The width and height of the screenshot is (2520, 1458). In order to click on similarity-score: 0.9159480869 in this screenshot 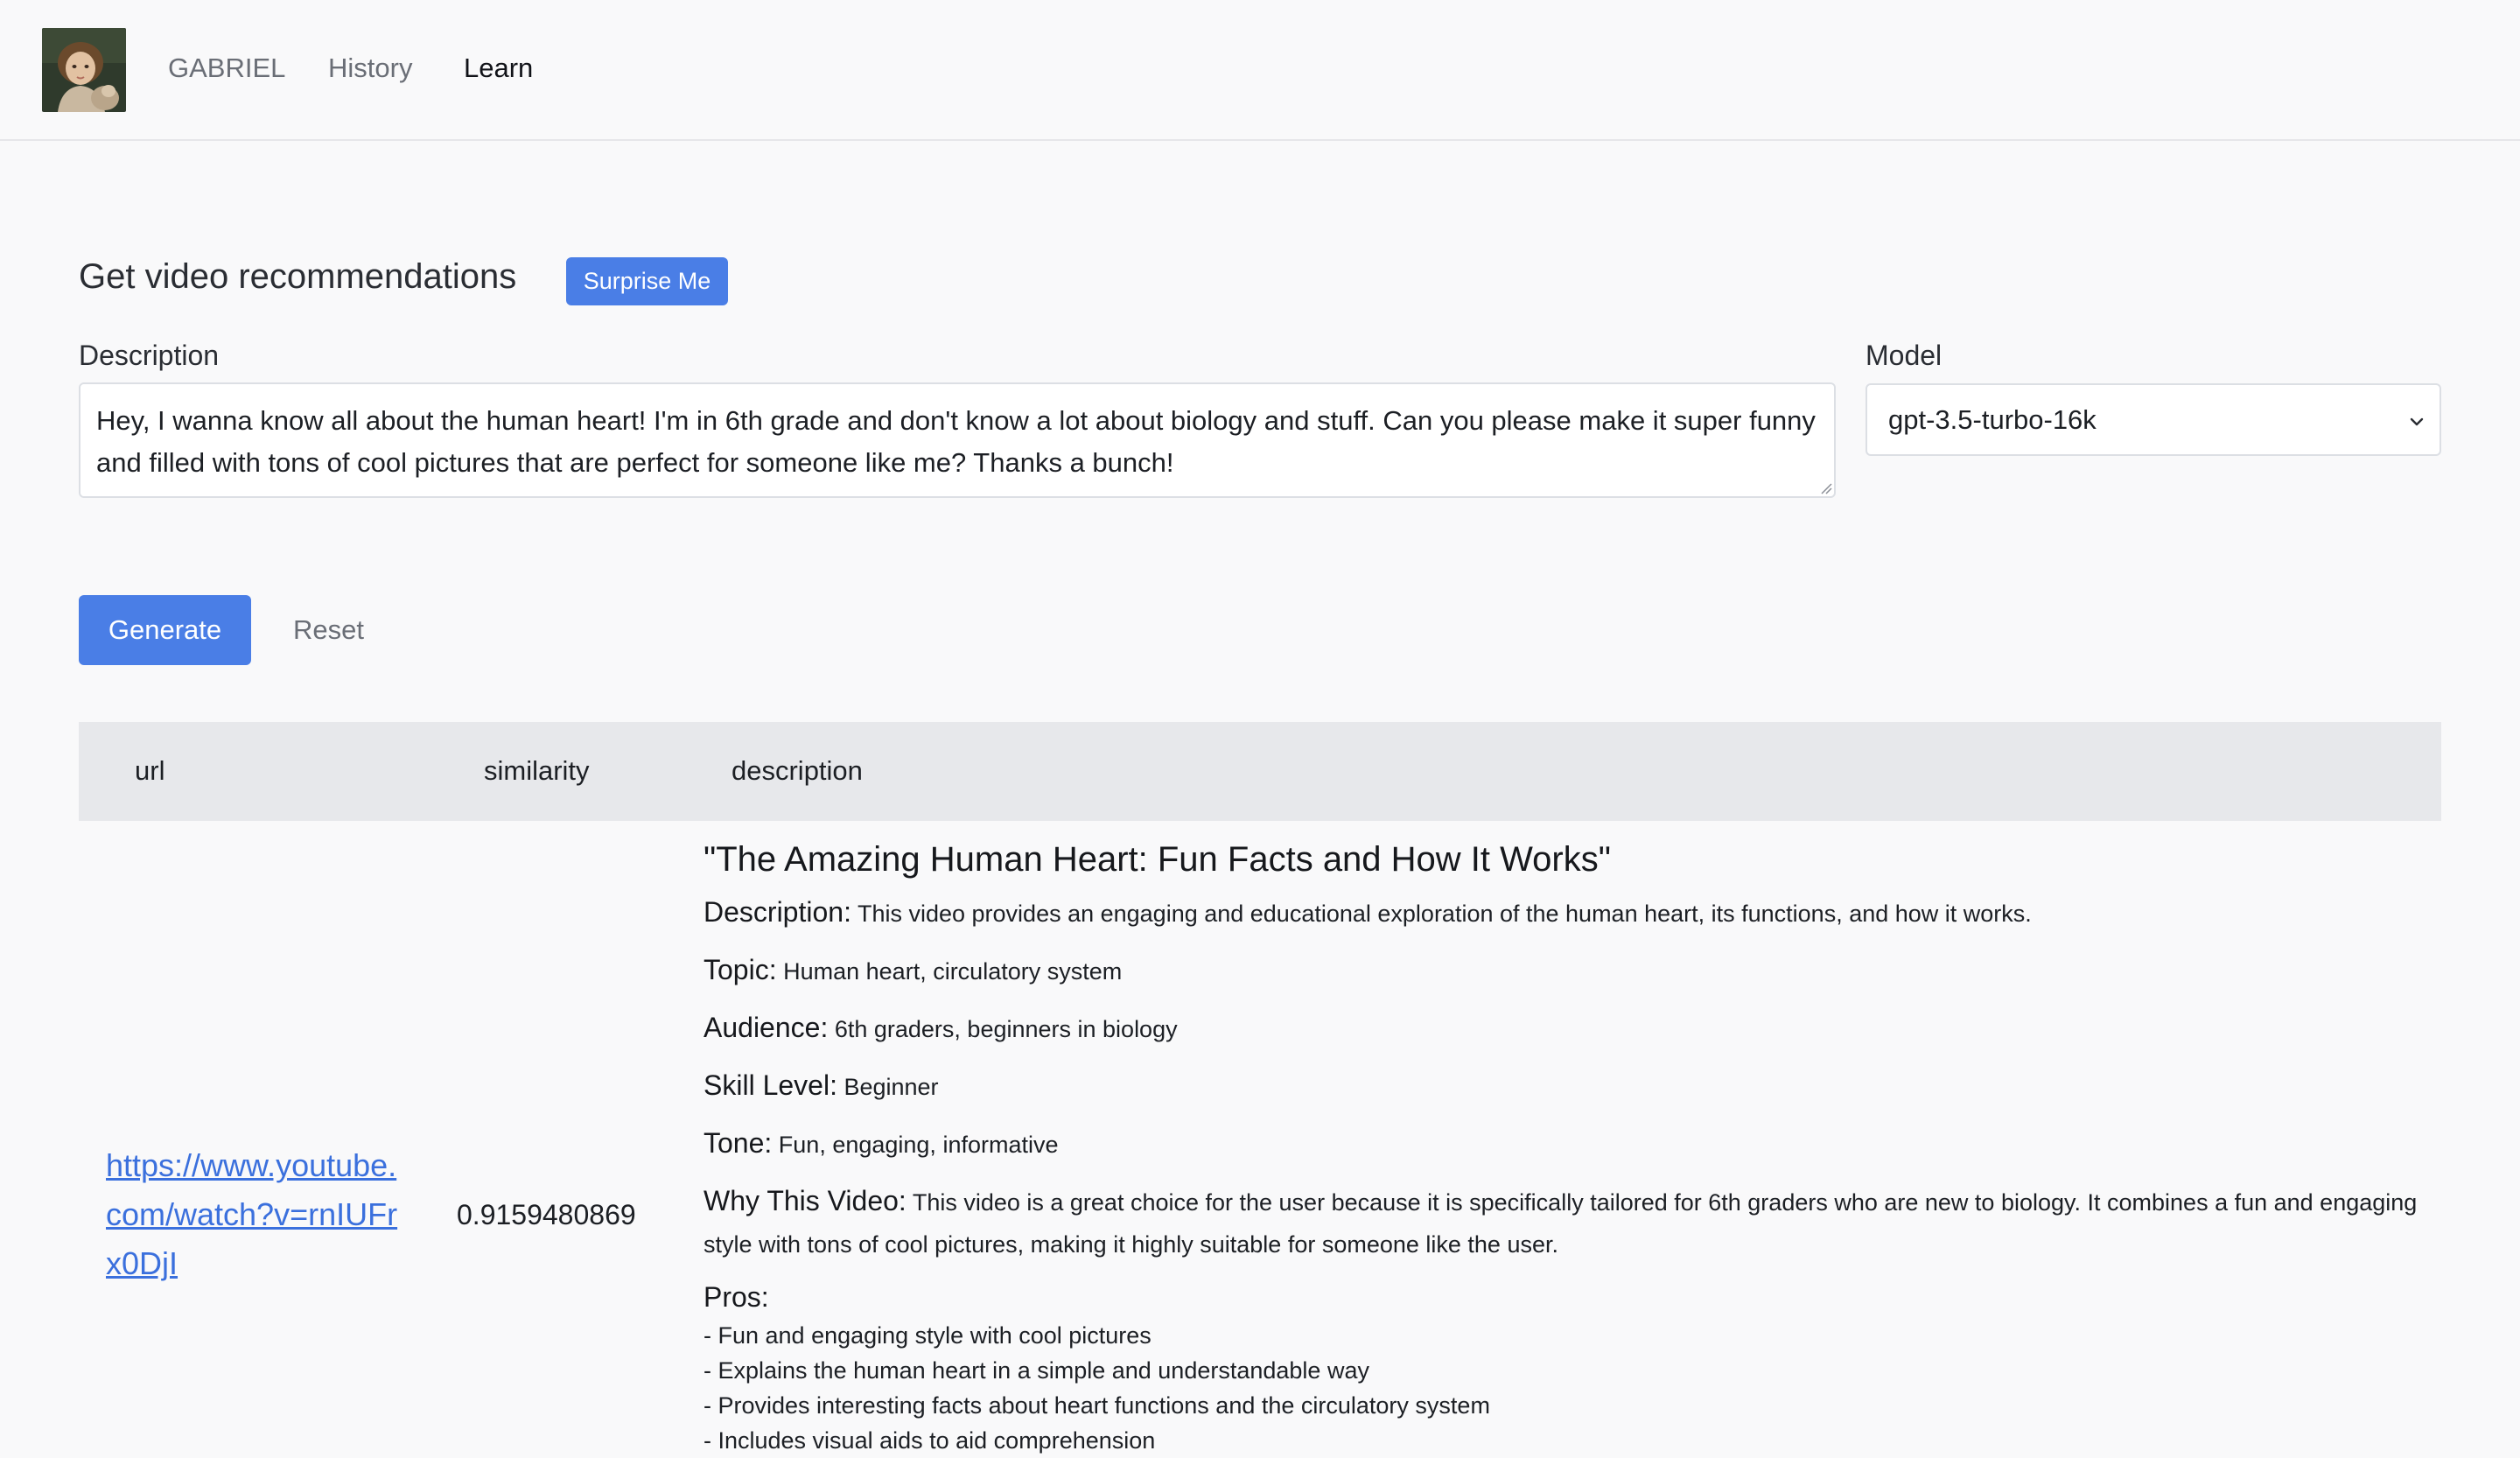, I will do `click(546, 1214)`.